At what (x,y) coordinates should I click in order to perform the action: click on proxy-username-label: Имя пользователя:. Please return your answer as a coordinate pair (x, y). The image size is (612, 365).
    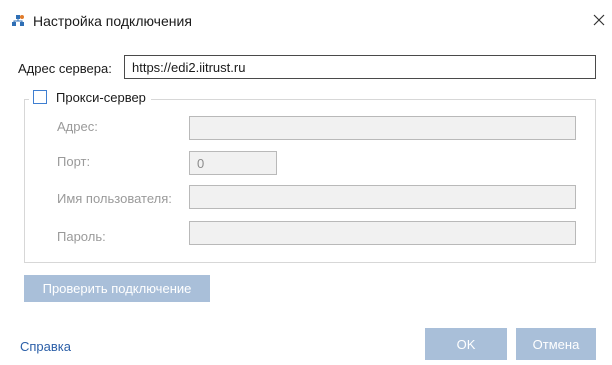
    Looking at the image, I should click on (114, 198).